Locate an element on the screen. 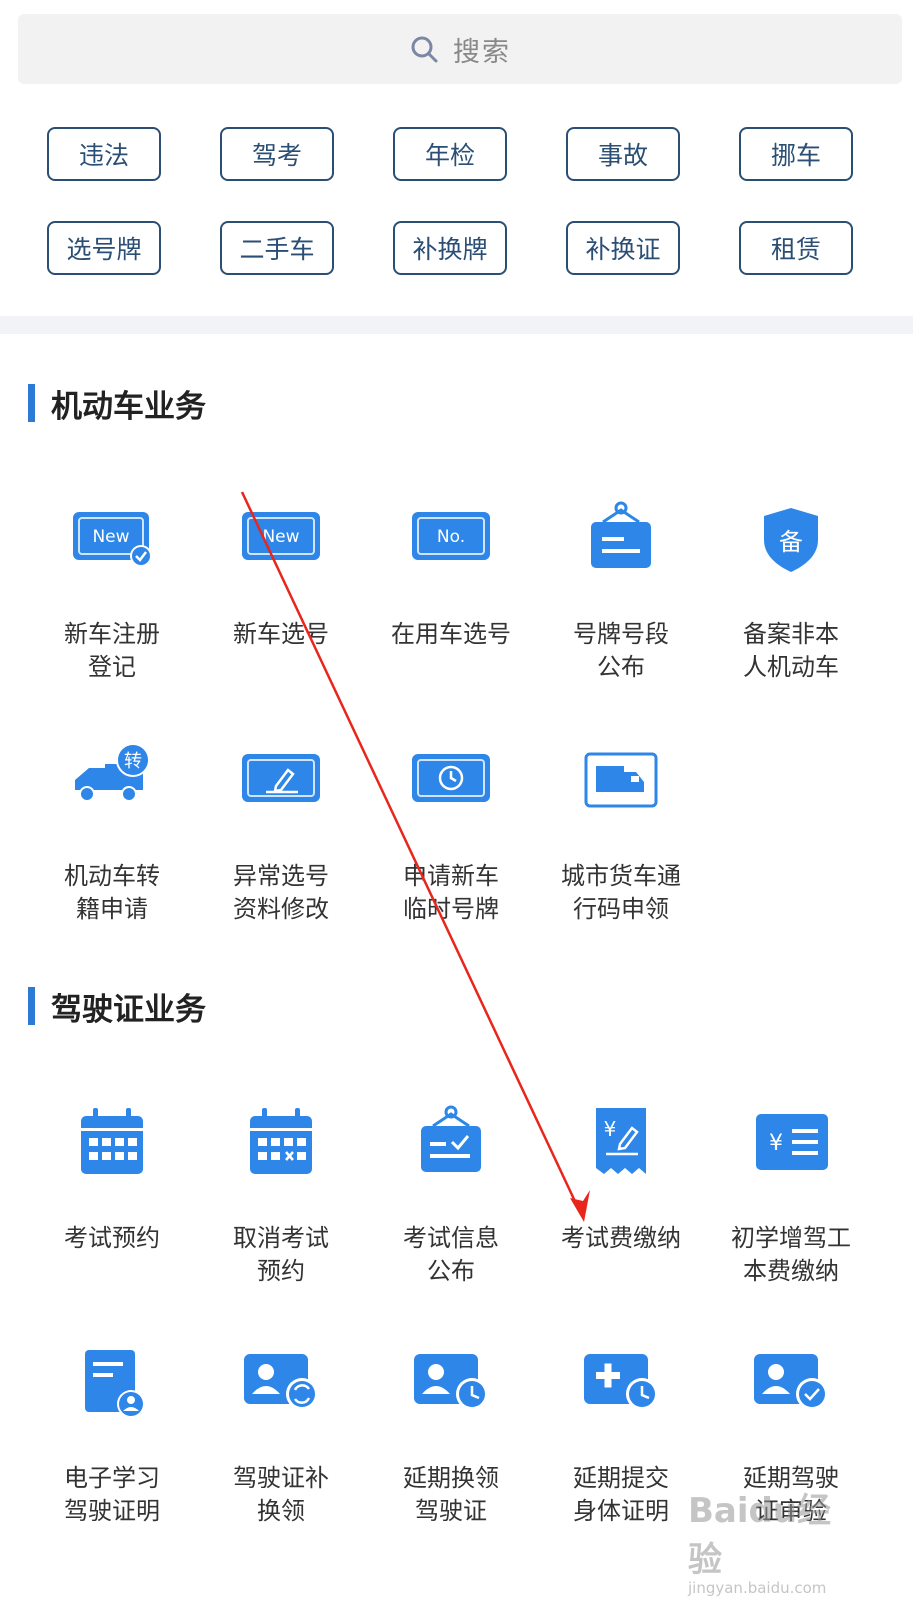 The image size is (913, 1600). chip-annual-inspection: 年检 is located at coordinates (450, 154).